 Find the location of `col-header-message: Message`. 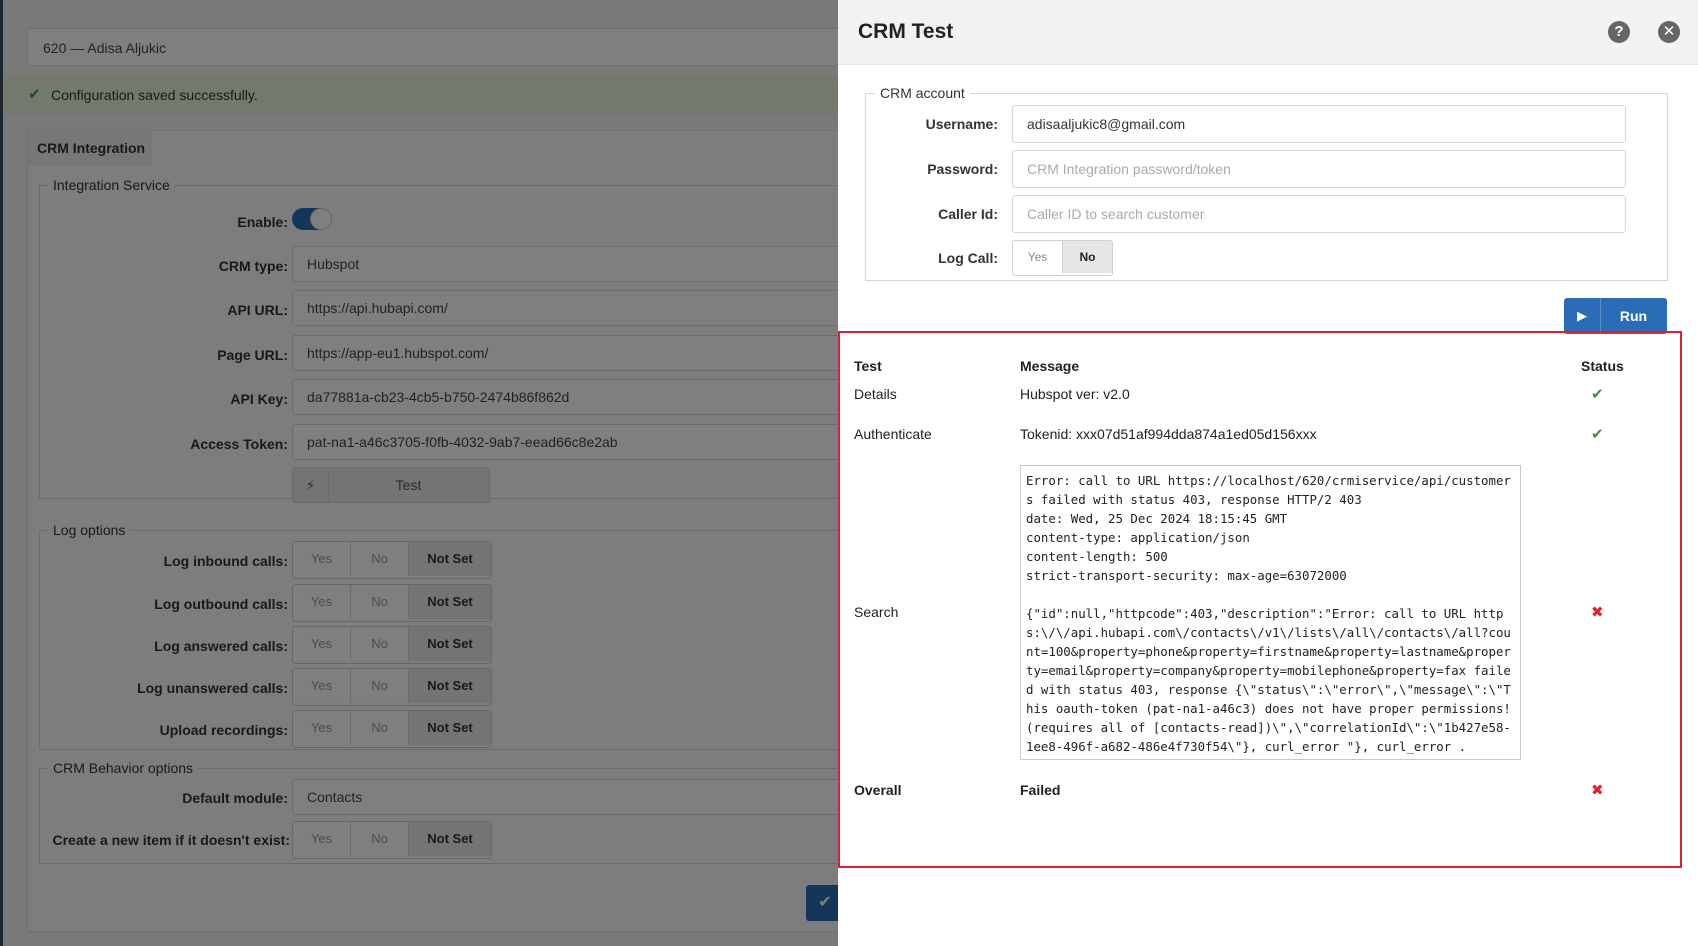

col-header-message: Message is located at coordinates (1050, 366).